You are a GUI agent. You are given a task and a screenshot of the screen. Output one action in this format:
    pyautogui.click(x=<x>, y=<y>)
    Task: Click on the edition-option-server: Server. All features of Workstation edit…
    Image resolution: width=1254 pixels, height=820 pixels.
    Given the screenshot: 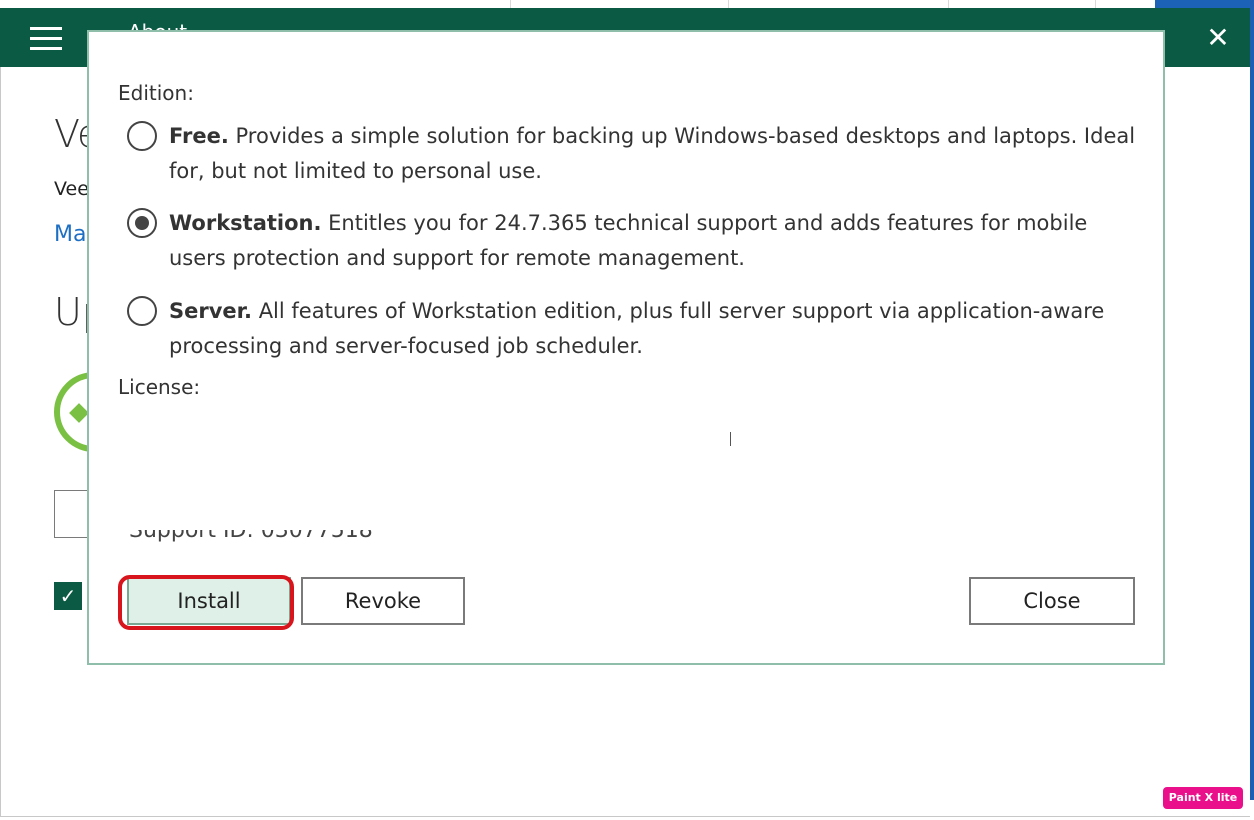 What is the action you would take?
    pyautogui.click(x=632, y=329)
    